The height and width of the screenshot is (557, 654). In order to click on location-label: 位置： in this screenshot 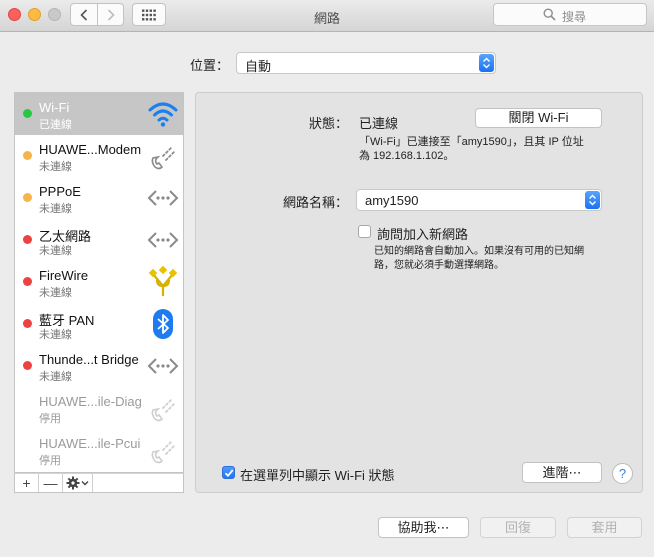, I will do `click(210, 65)`.